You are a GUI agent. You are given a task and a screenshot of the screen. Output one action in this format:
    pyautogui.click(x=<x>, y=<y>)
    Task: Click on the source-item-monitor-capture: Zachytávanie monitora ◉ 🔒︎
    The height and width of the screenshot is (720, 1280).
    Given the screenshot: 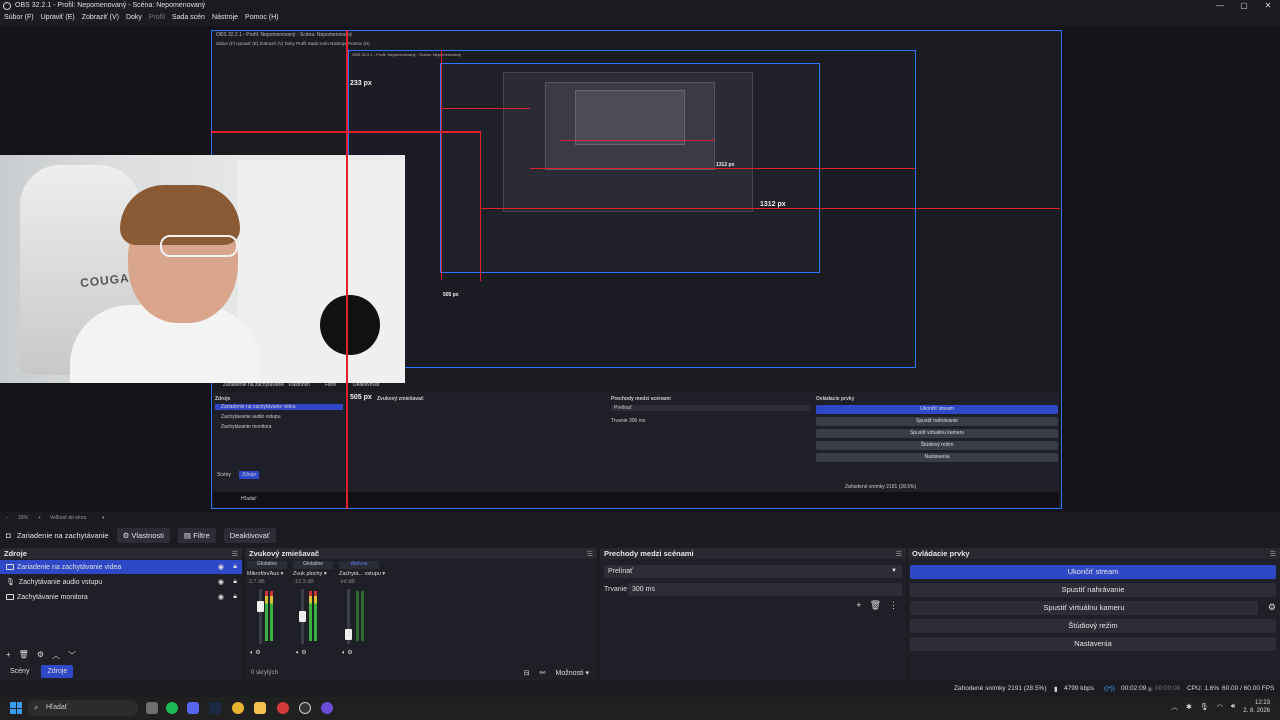 What is the action you would take?
    pyautogui.click(x=121, y=597)
    